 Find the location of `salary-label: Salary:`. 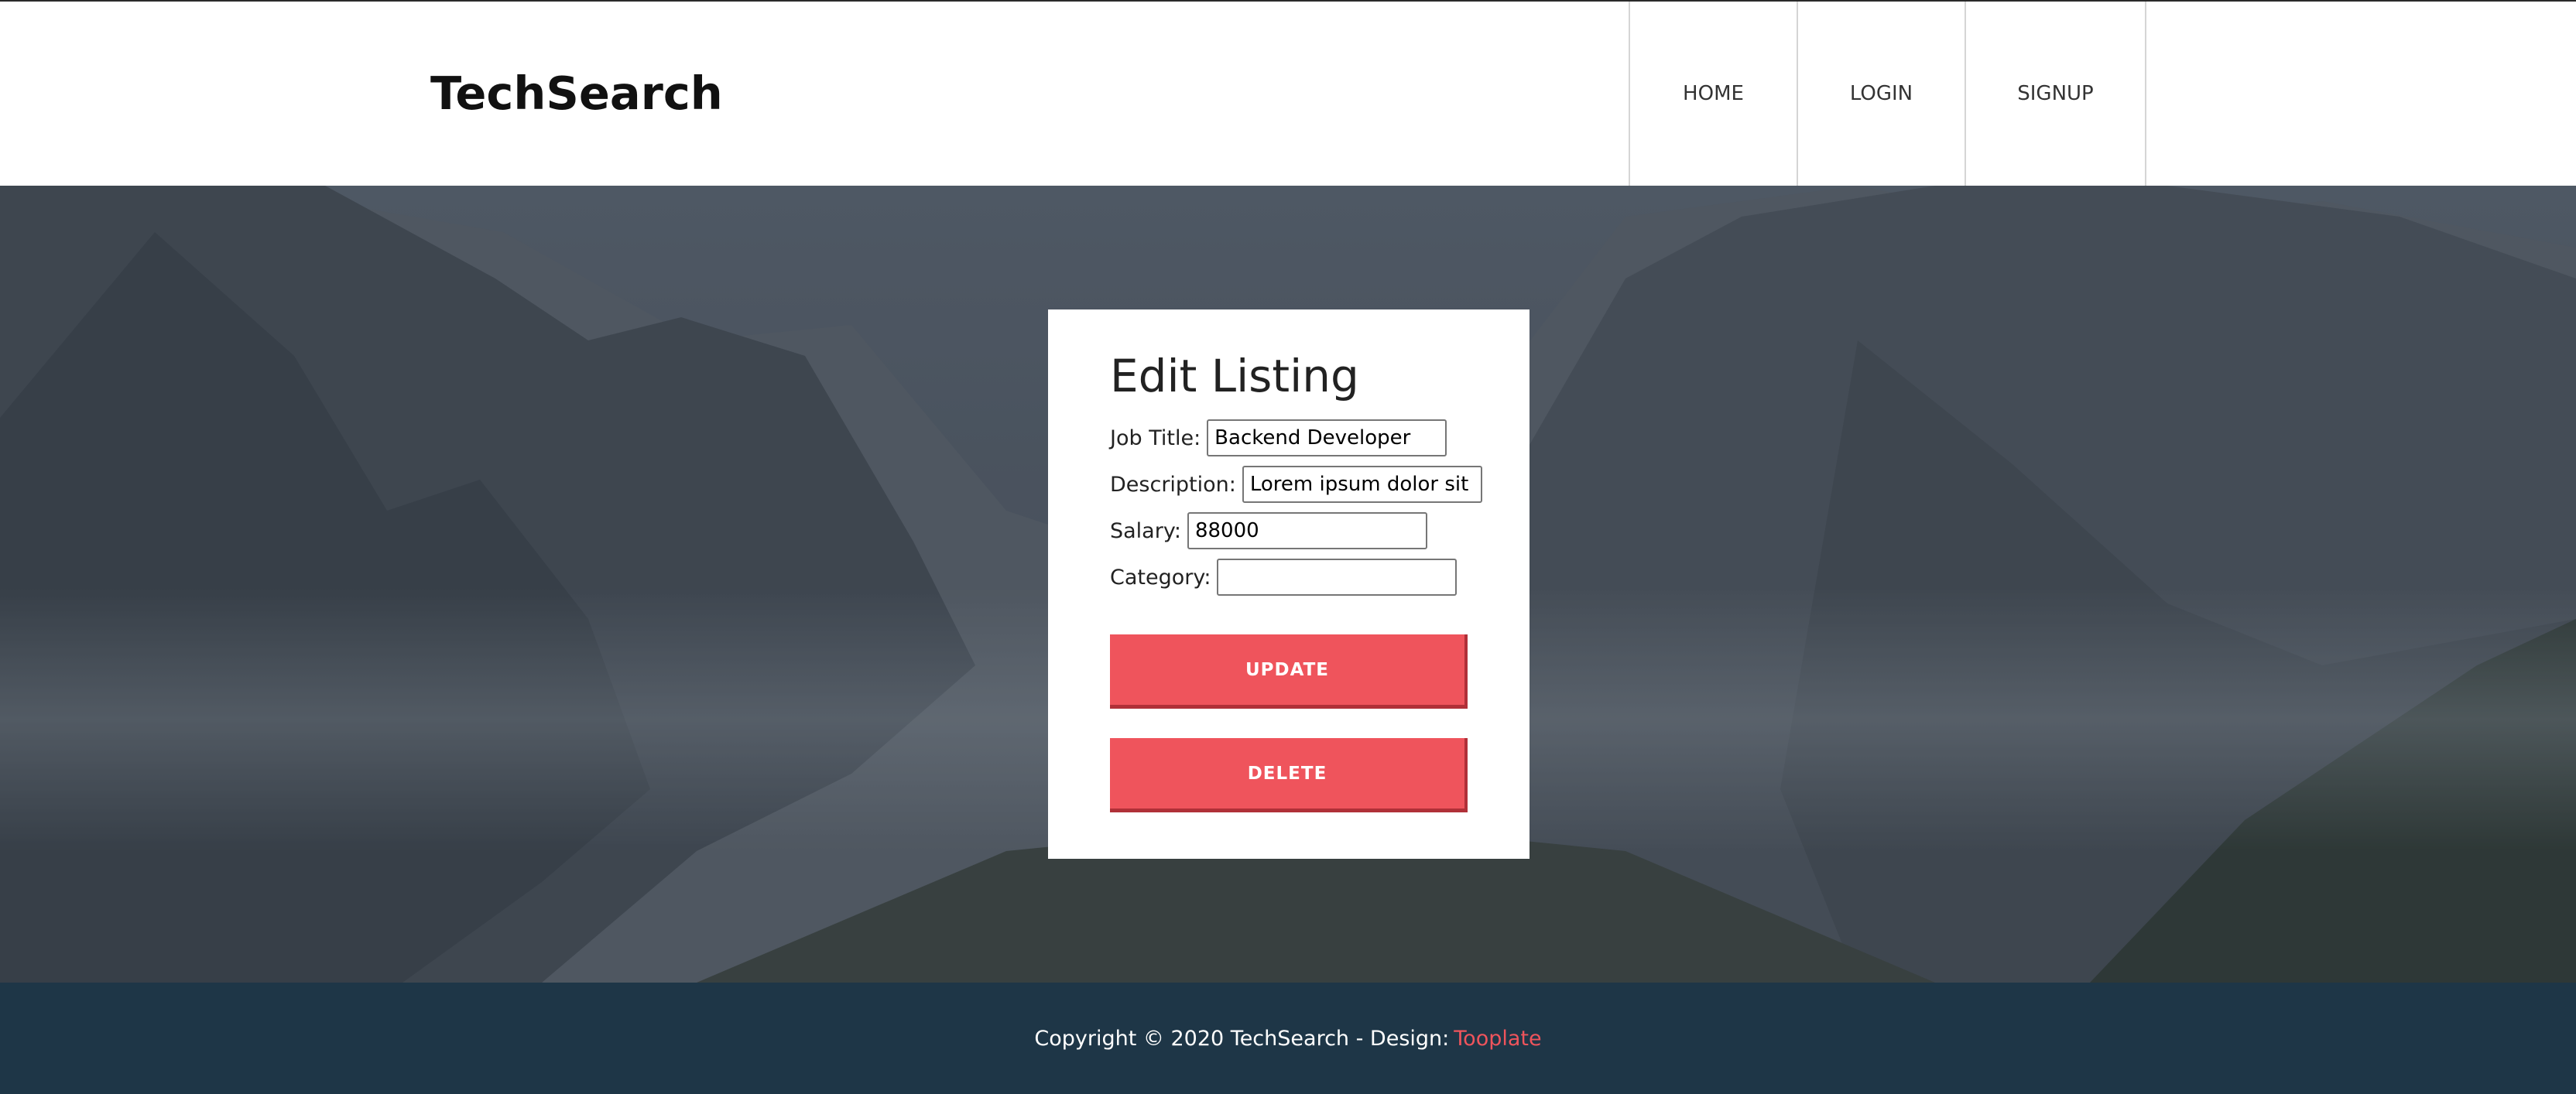

salary-label: Salary: is located at coordinates (1145, 530).